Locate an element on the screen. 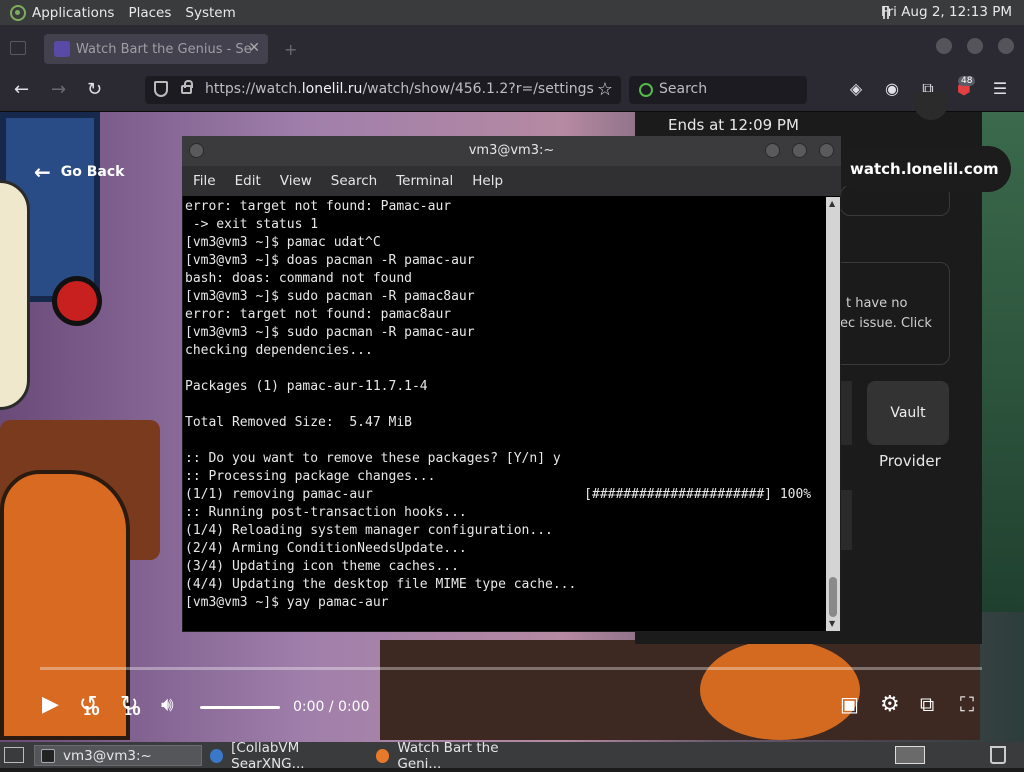  maximize-window-button is located at coordinates (975, 46).